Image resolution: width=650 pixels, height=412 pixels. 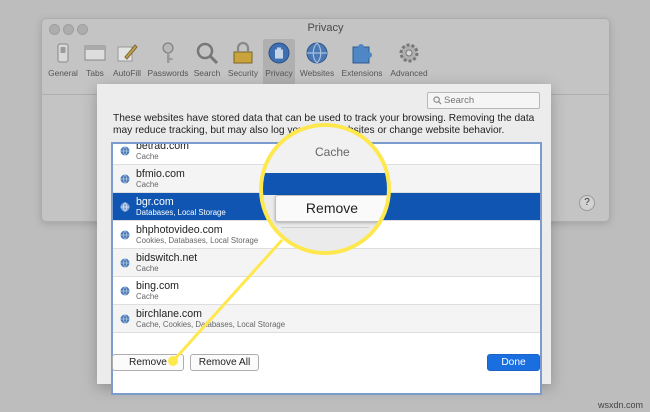 I want to click on key-icon, so click(x=168, y=52).